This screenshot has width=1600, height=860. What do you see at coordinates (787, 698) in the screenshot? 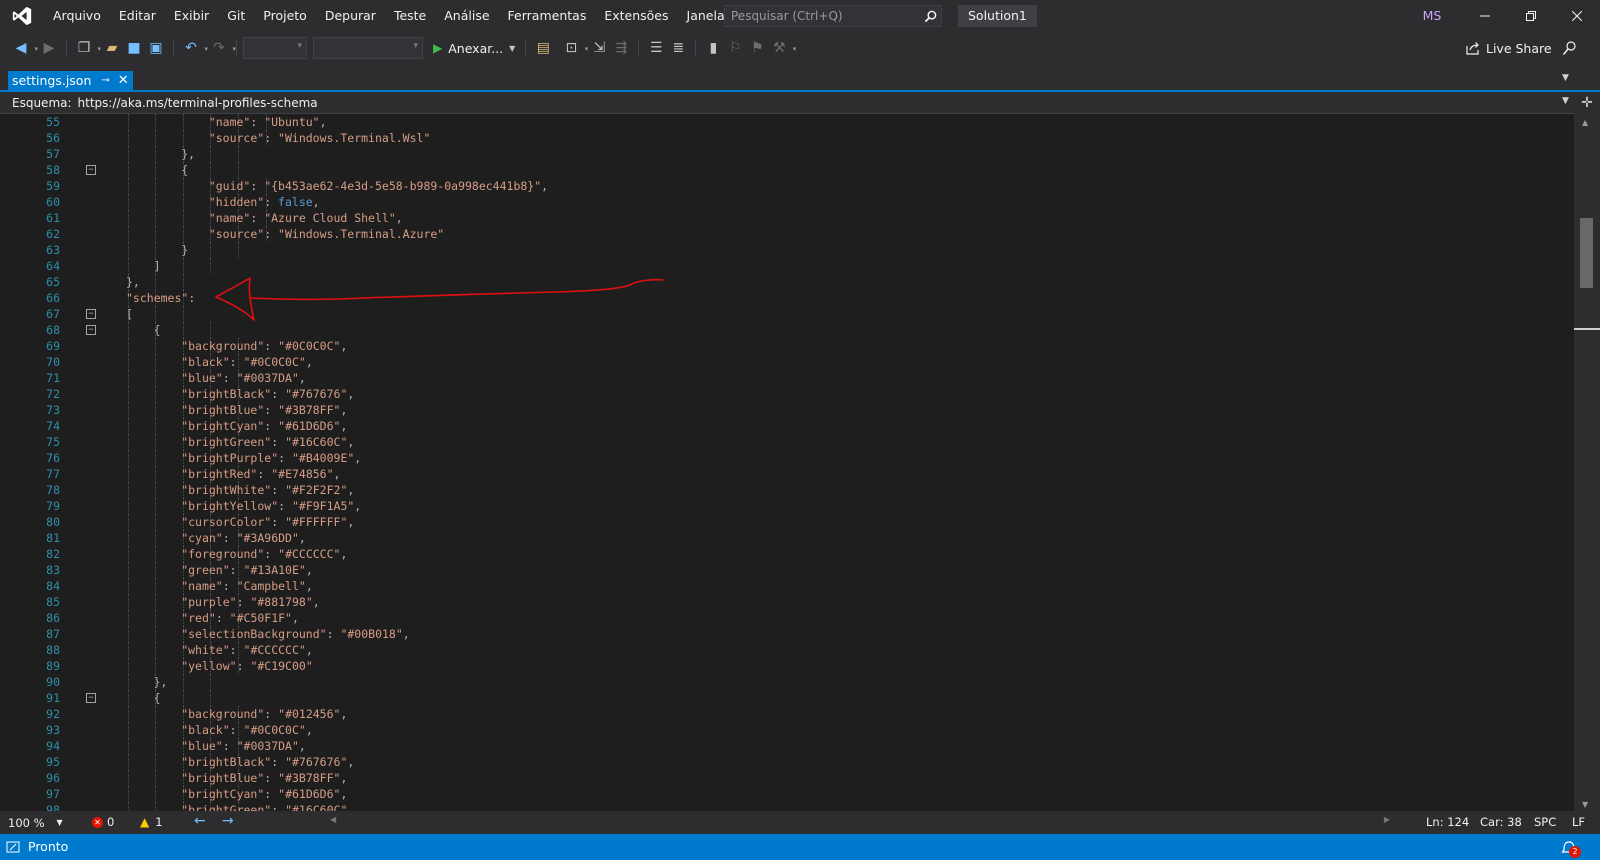
I see `code-line: 91 − {` at bounding box center [787, 698].